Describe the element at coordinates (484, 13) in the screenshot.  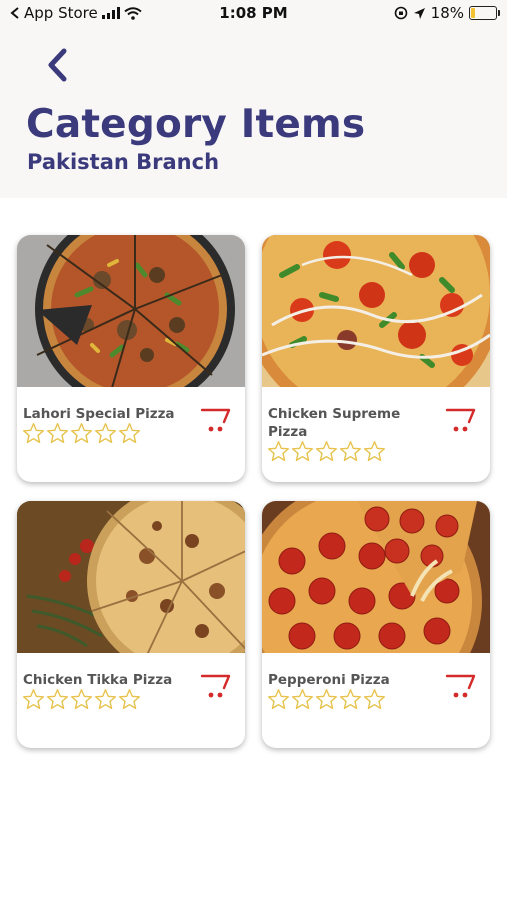
I see `battery-icon` at that location.